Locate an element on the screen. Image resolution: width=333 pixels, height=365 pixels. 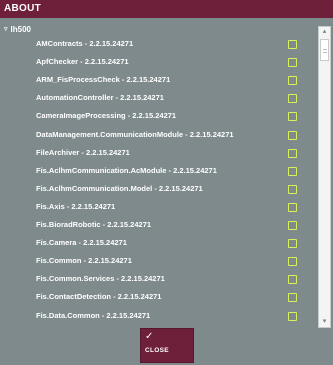
list-item: Fis.Common.Services - 2.2.15.24271 is located at coordinates (155, 279).